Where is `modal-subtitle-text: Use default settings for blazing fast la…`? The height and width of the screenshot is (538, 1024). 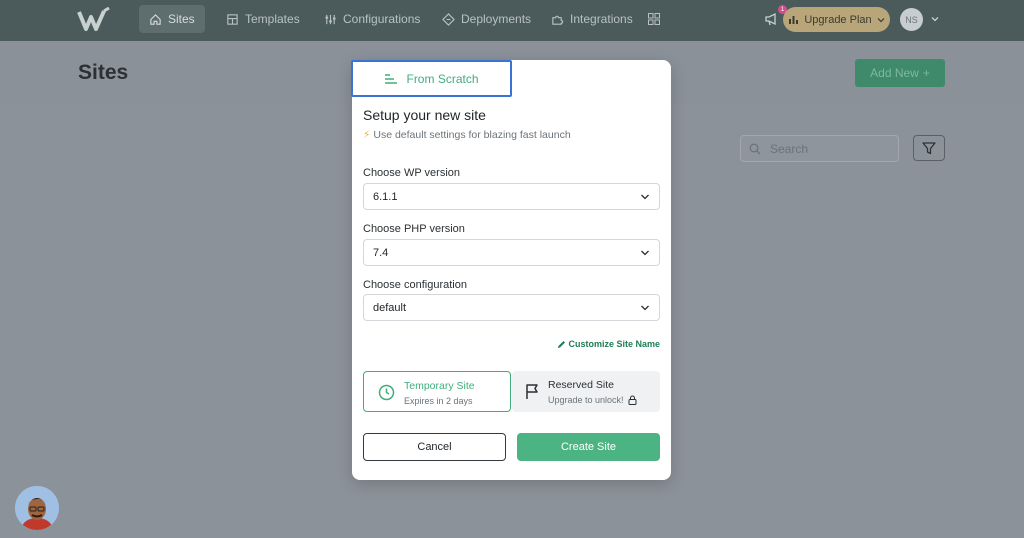
modal-subtitle-text: Use default settings for blazing fast la… is located at coordinates (472, 135).